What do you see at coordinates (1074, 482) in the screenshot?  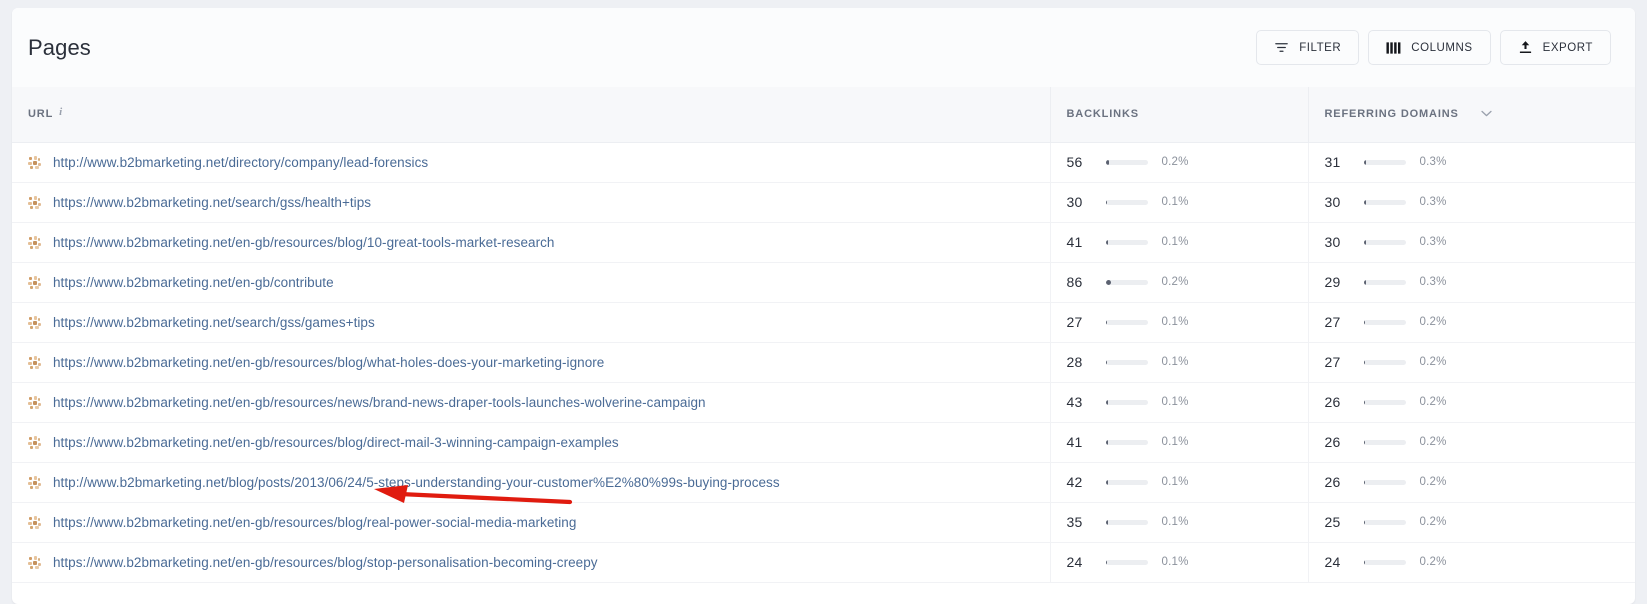 I see `backlinks-value: 42` at bounding box center [1074, 482].